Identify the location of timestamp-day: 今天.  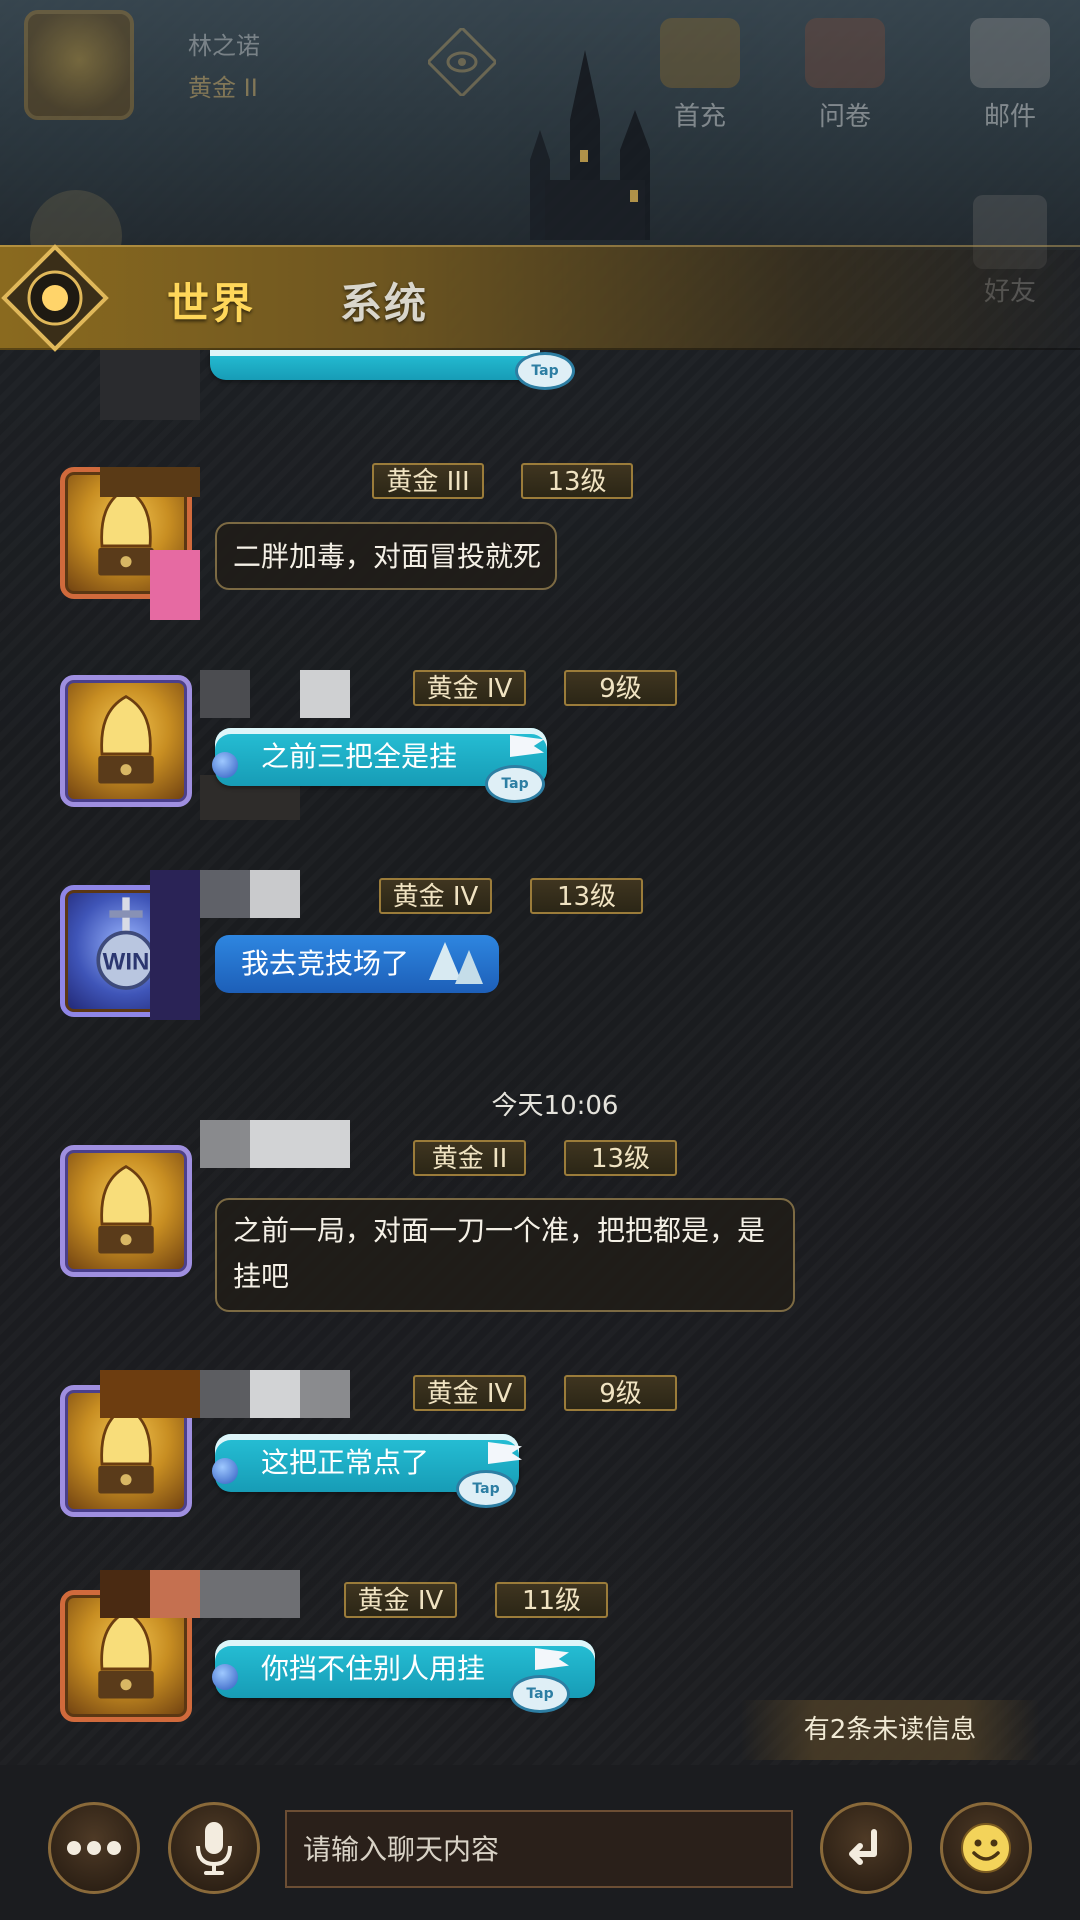
(517, 1106).